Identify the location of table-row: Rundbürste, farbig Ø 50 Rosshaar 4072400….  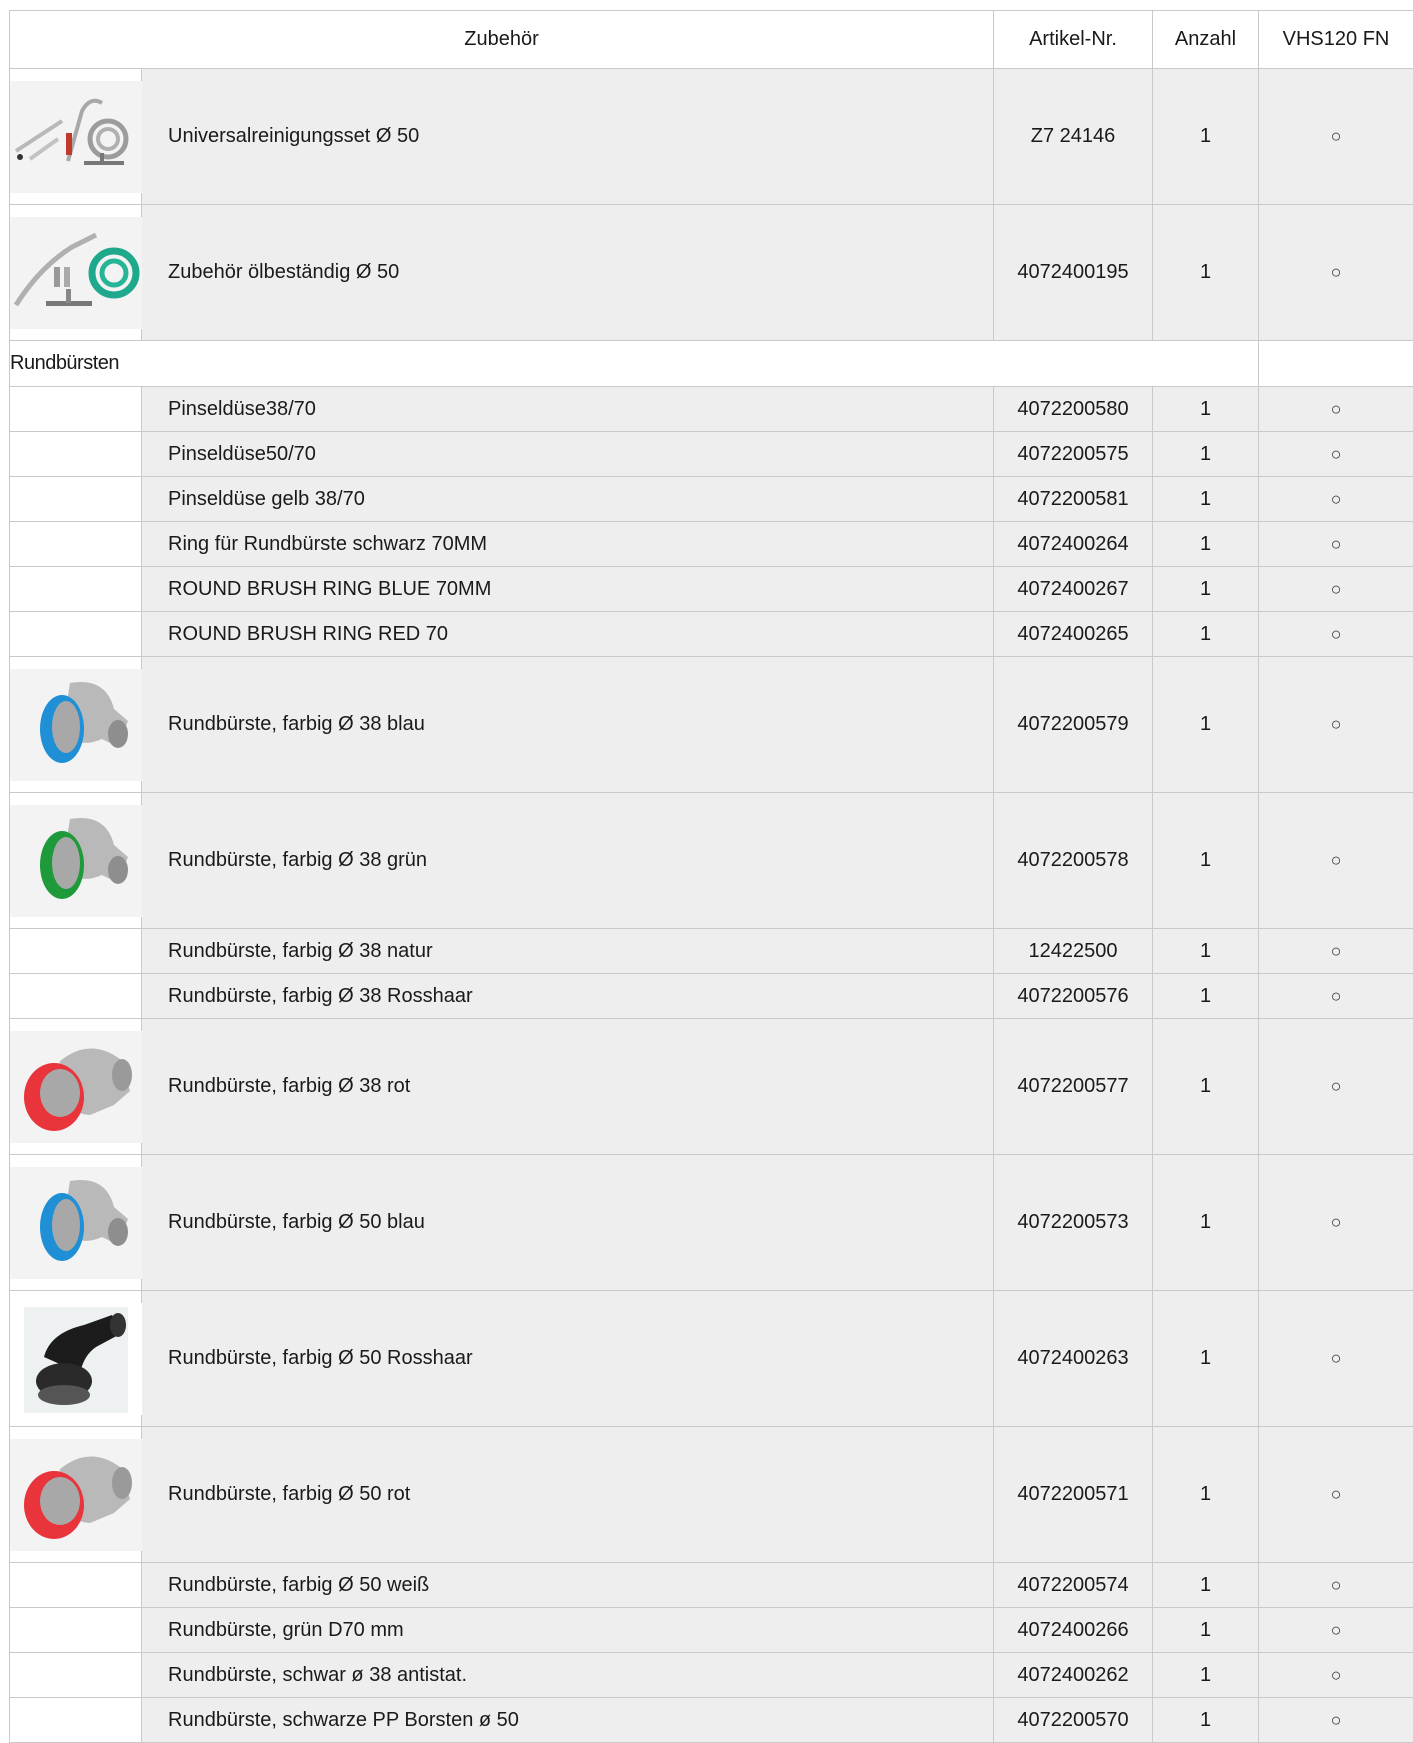
(711, 1359).